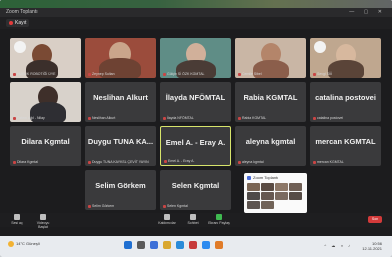 This screenshot has width=392, height=257. I want to click on participant-tile: catalina postovei catalina postovei, so click(345, 102).